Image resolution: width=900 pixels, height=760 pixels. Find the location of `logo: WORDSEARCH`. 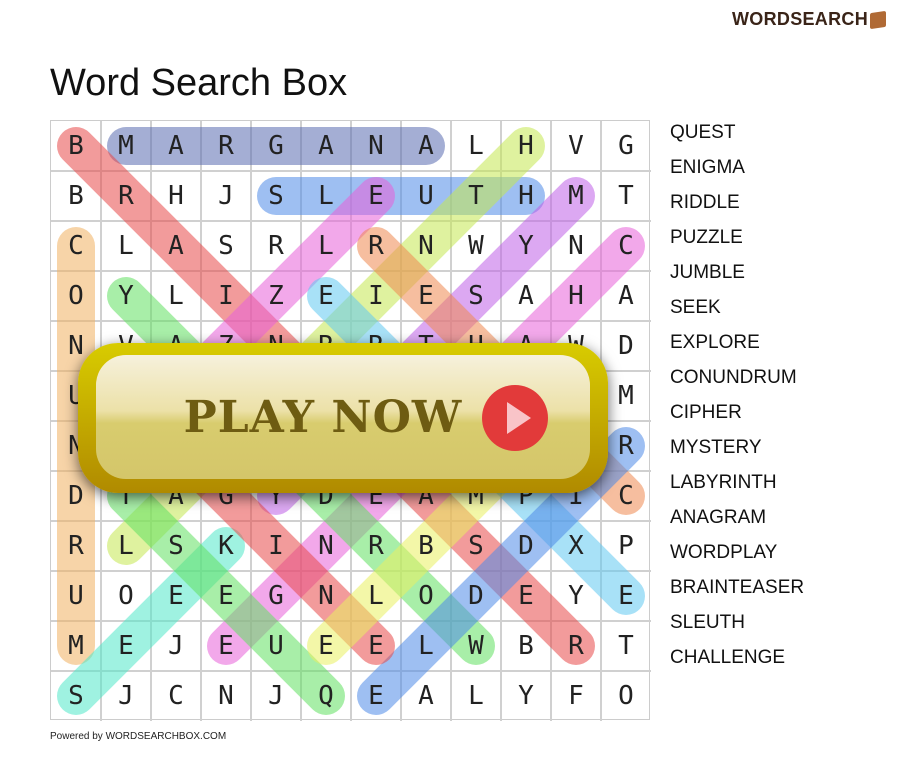

logo: WORDSEARCH is located at coordinates (809, 19).